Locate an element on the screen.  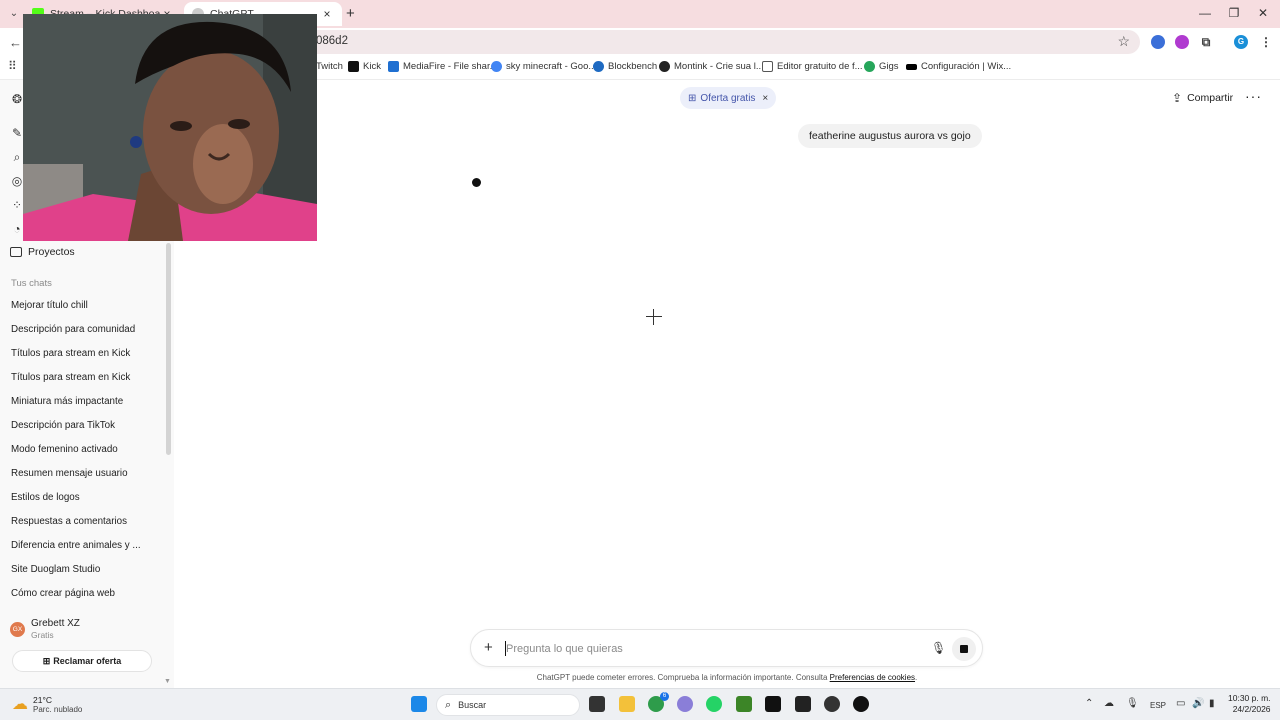
user-message-bubble: featherine augustus aurora vs gojo is located at coordinates (890, 136).